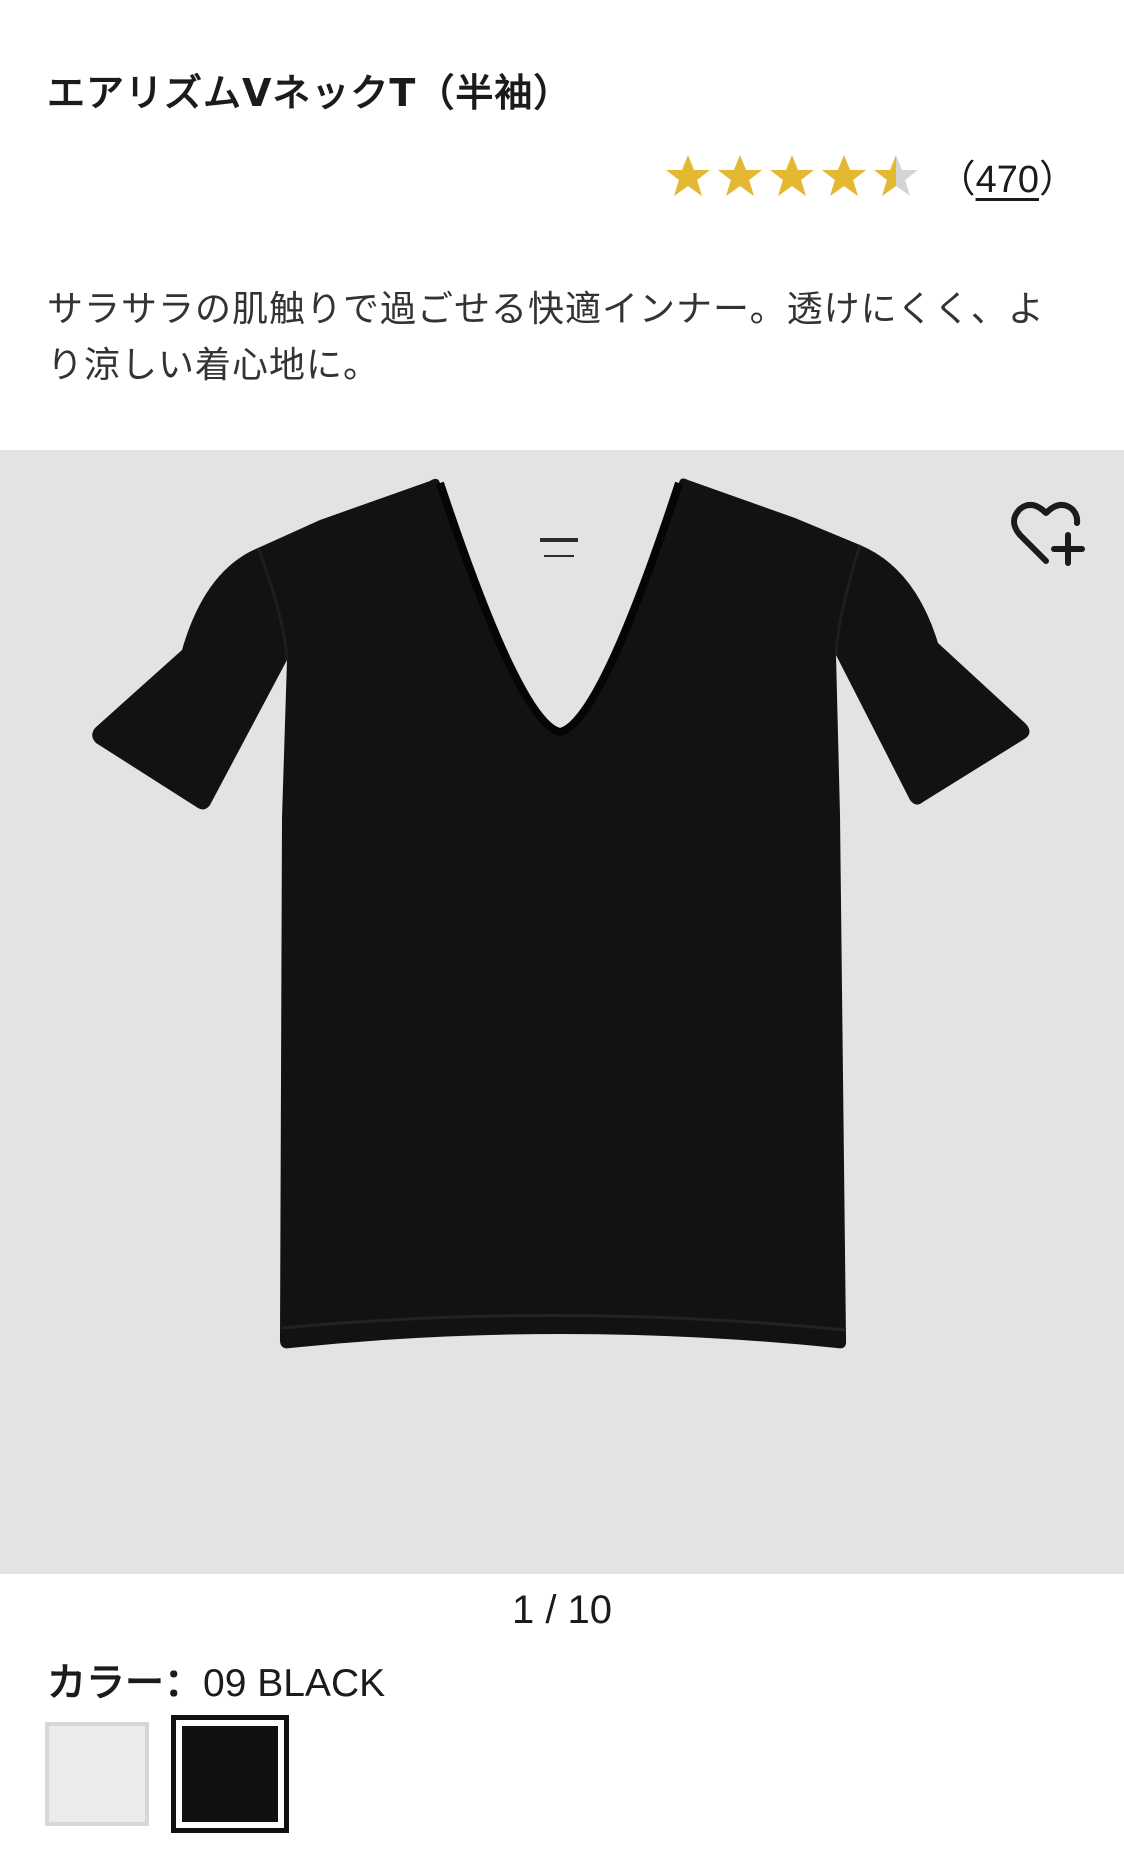 The width and height of the screenshot is (1124, 1867). I want to click on color-label: カラー：09 BLACK, so click(216, 1680).